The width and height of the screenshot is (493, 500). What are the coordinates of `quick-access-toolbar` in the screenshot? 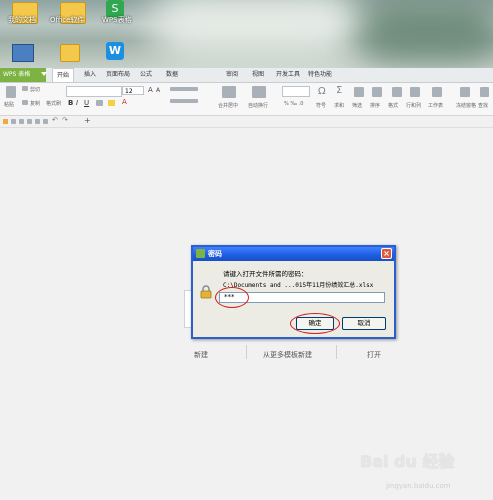 It's located at (246, 122).